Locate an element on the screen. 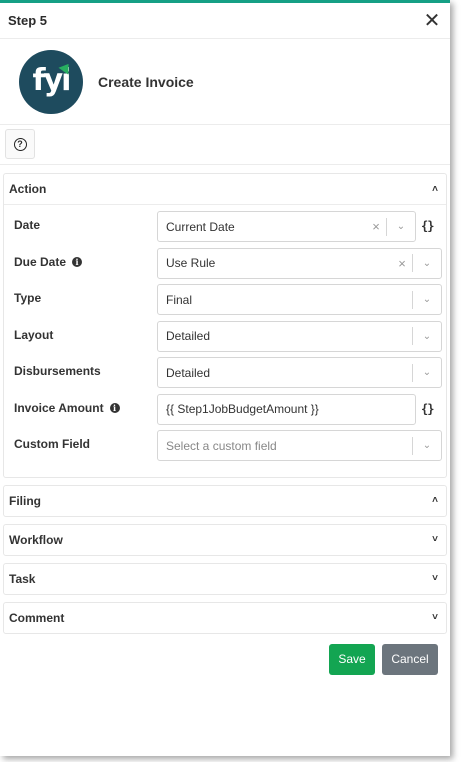 Image resolution: width=461 pixels, height=762 pixels. date-value: Current Date is located at coordinates (200, 226).